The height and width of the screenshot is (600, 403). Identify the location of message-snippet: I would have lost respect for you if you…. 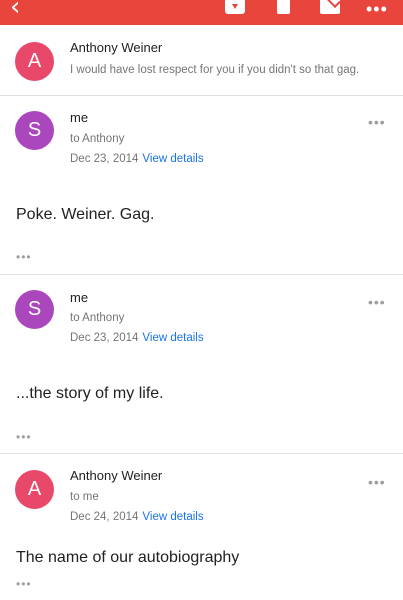
(215, 70).